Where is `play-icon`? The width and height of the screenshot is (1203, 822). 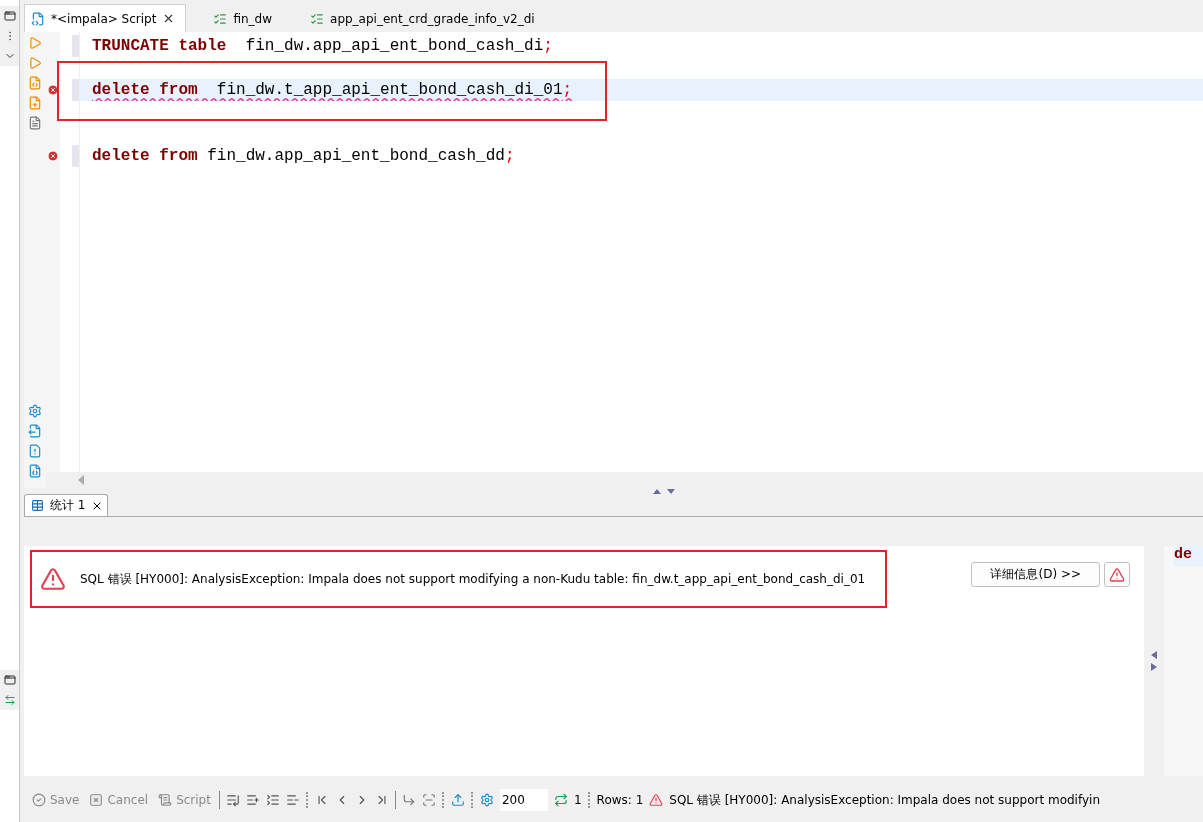 play-icon is located at coordinates (35, 43).